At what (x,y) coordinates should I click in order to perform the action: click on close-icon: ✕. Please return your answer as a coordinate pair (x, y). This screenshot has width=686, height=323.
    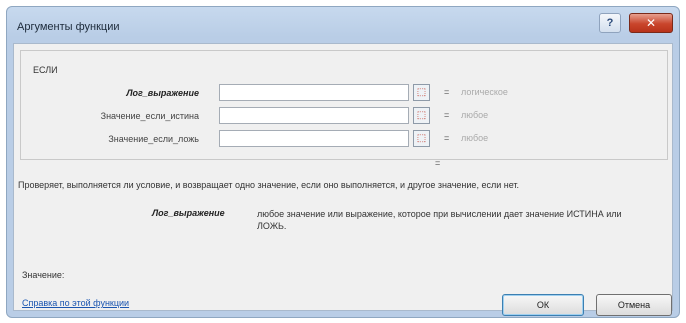
    Looking at the image, I should click on (651, 23).